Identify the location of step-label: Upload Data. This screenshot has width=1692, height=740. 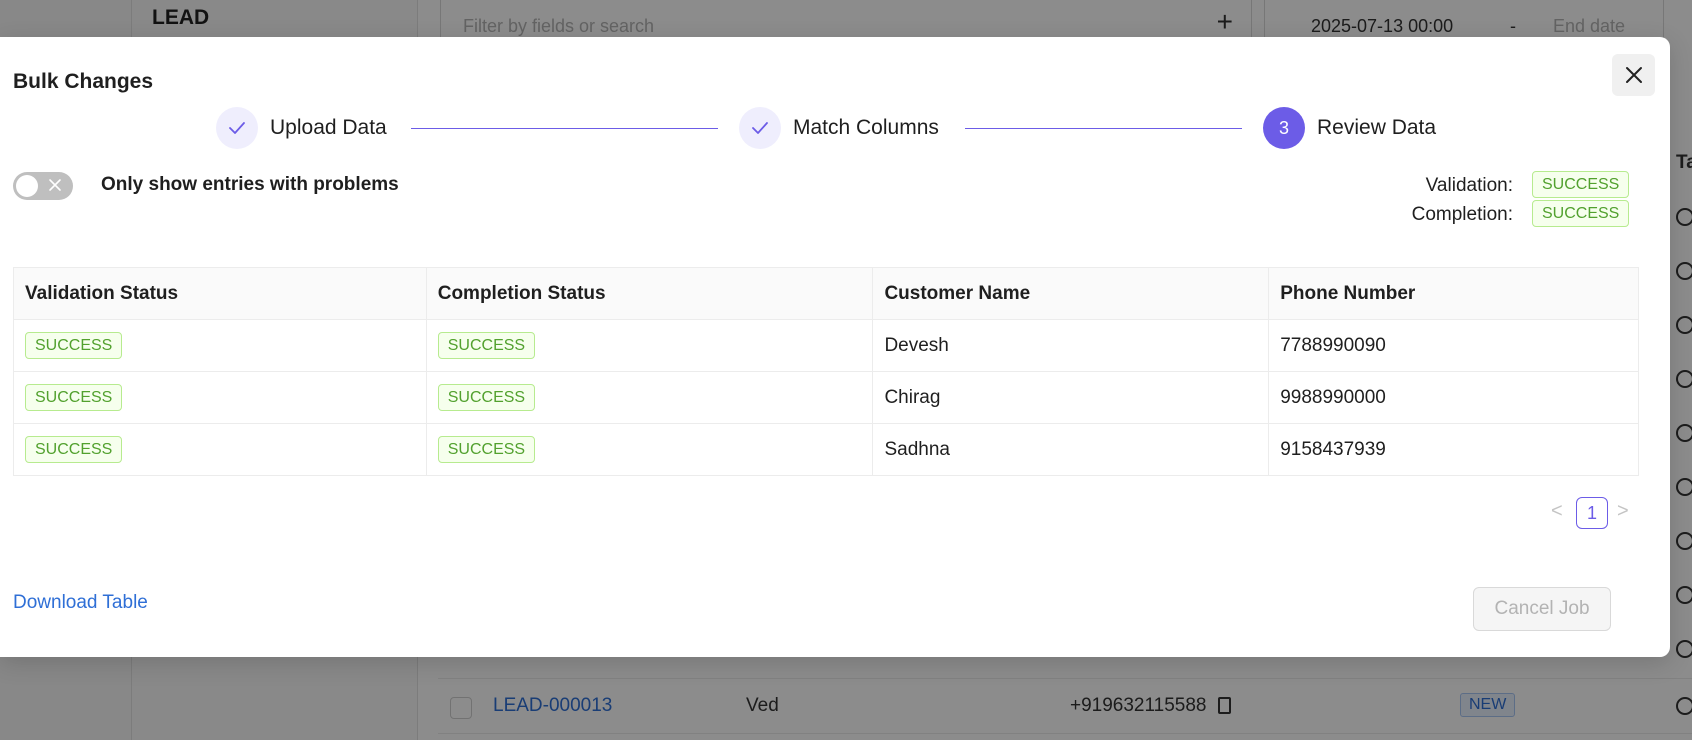
(328, 127).